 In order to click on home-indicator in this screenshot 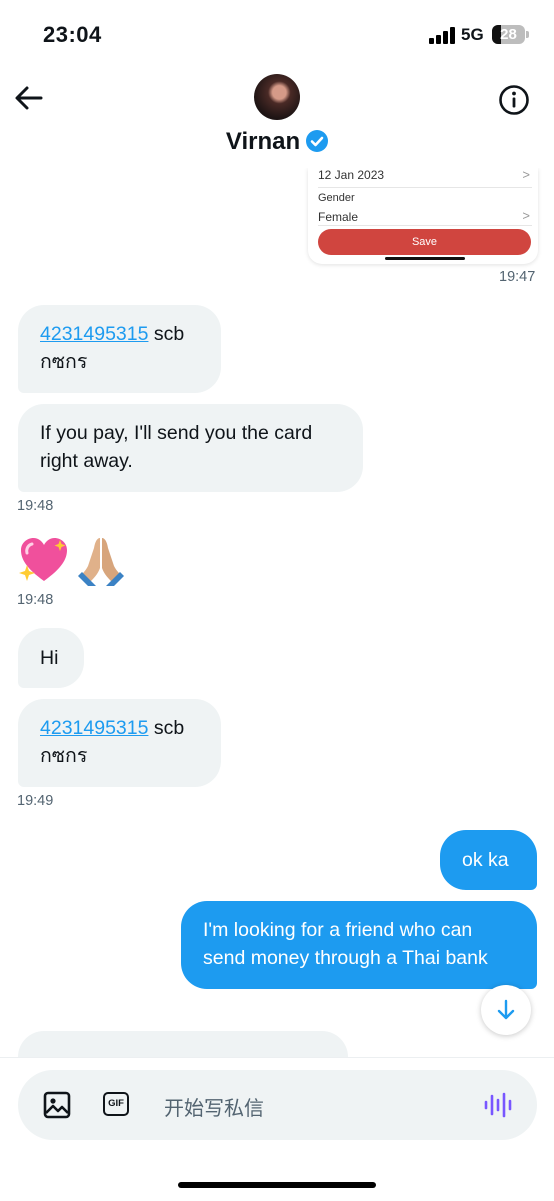, I will do `click(277, 1185)`.